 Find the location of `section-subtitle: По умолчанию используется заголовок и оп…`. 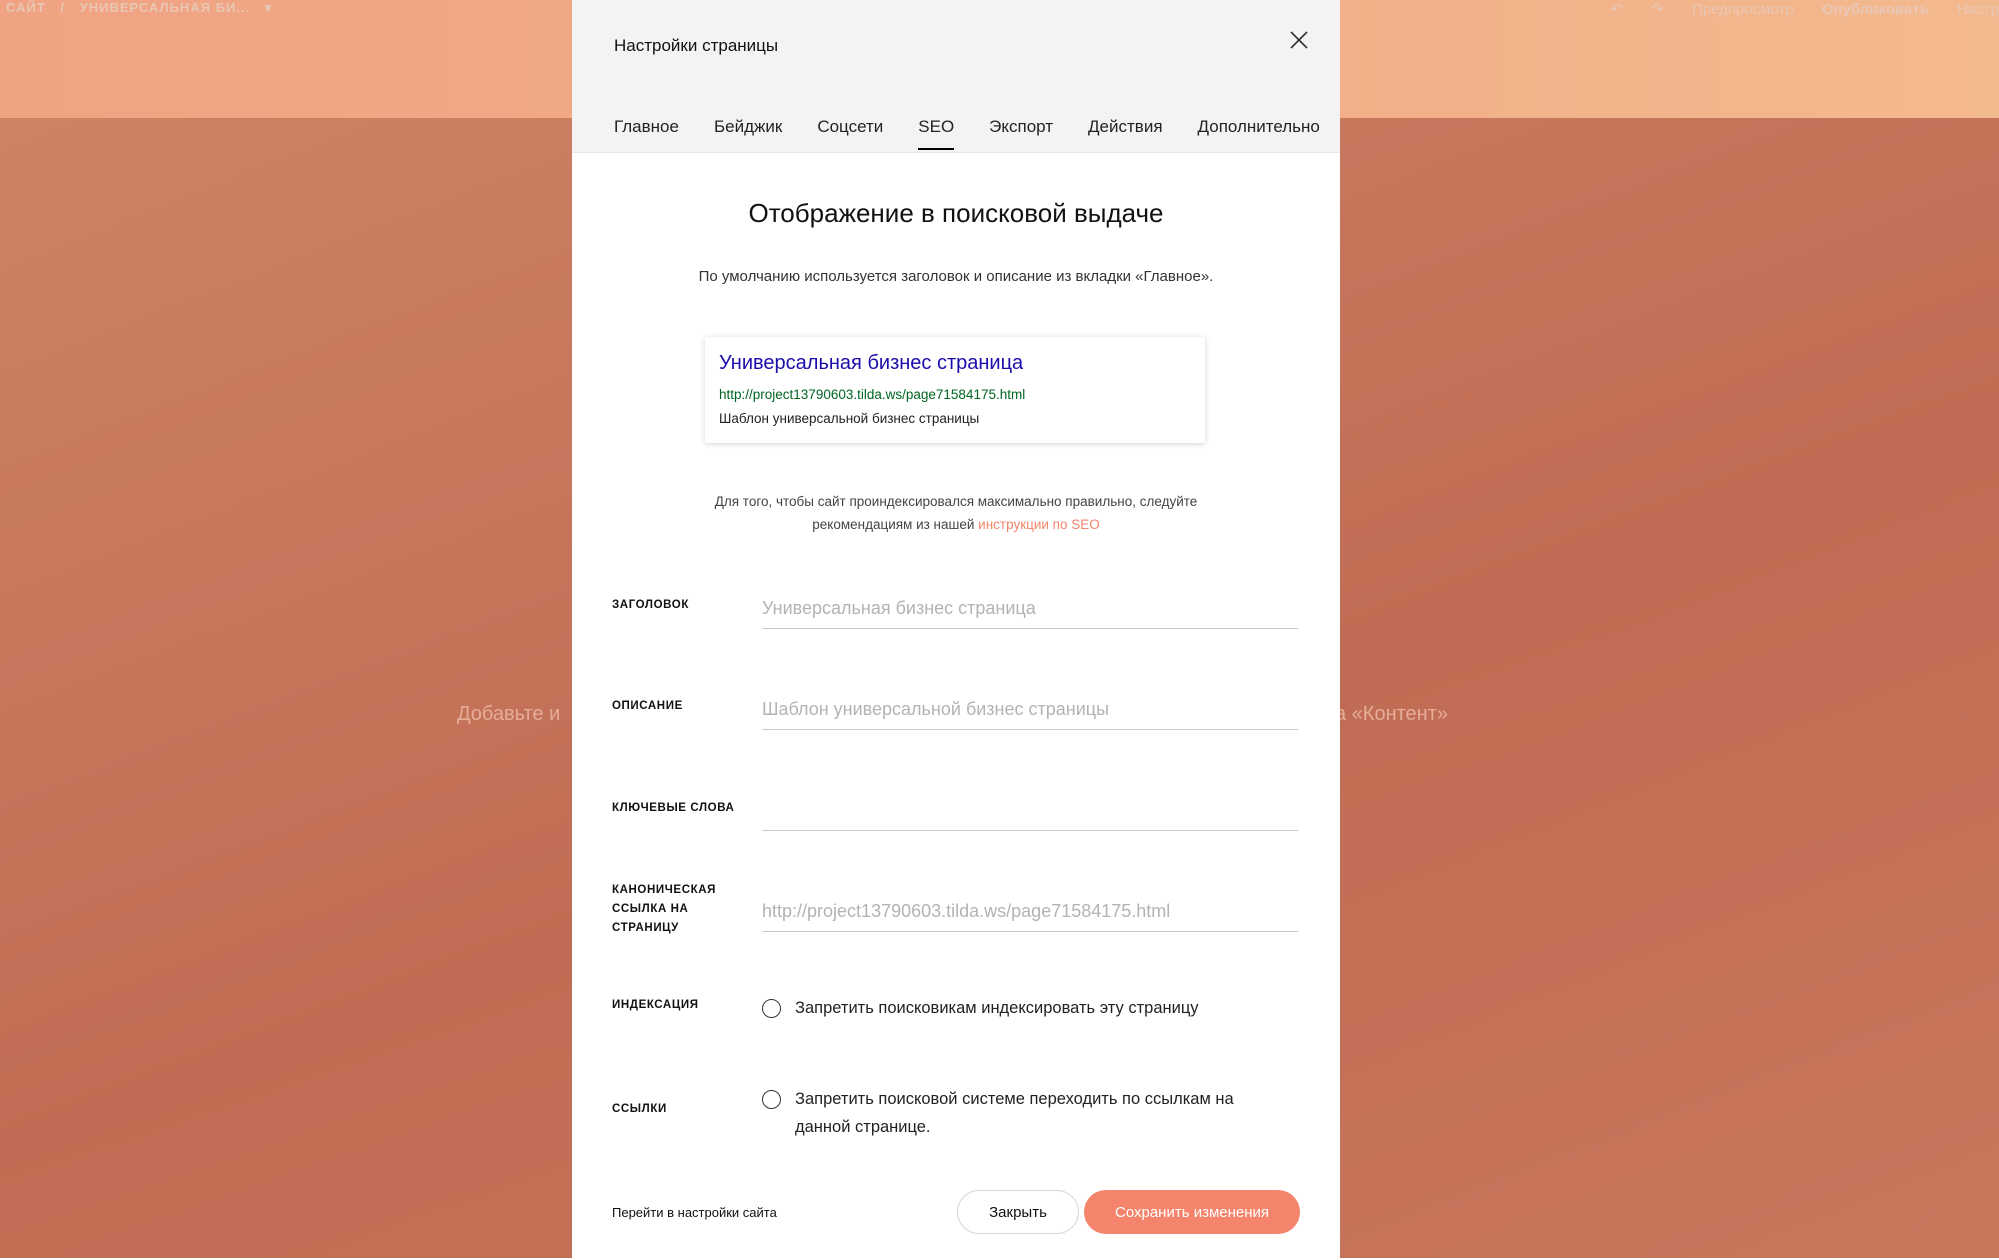

section-subtitle: По умолчанию используется заголовок и оп… is located at coordinates (956, 276).